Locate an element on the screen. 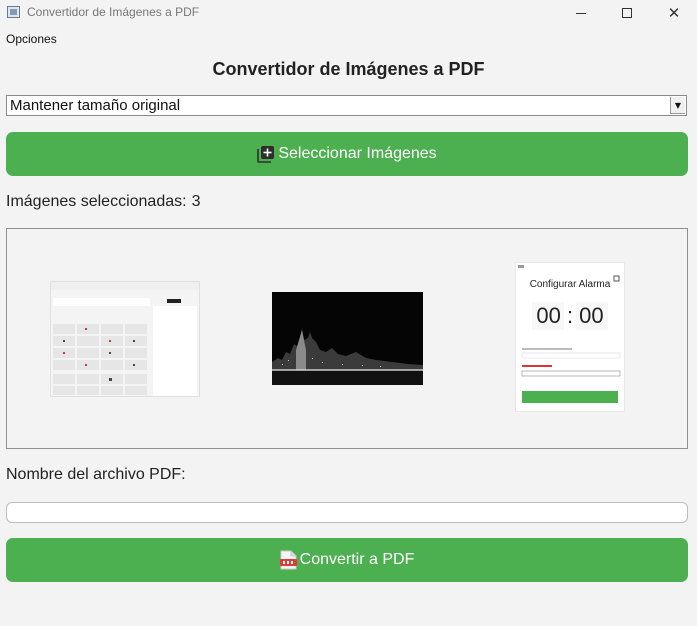 The image size is (697, 626). convert-to-pdf-button: Convertir a PDF is located at coordinates (347, 560).